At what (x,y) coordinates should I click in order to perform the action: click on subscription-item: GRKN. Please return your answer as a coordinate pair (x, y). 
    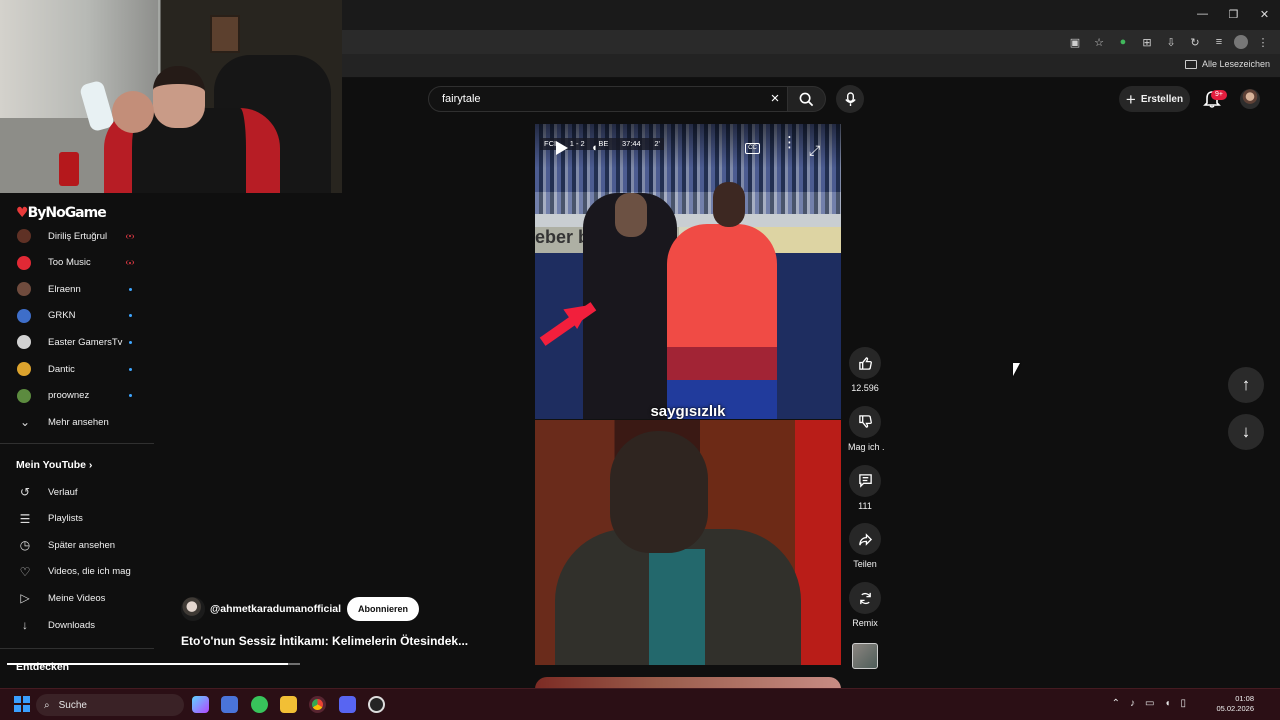
    Looking at the image, I should click on (77, 316).